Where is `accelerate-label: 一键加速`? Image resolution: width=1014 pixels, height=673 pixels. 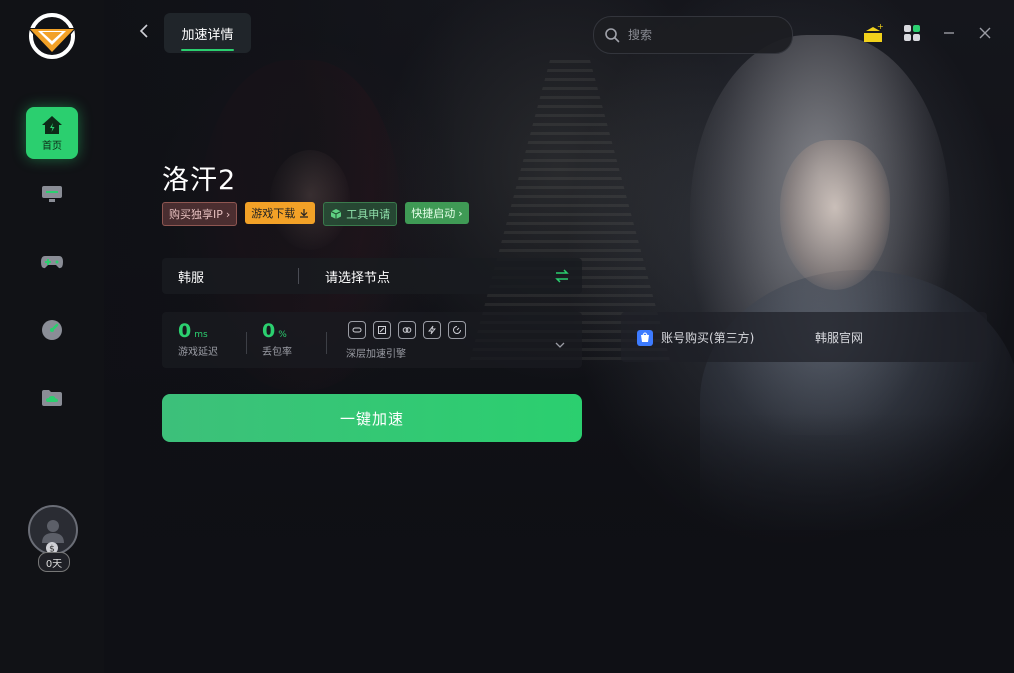 accelerate-label: 一键加速 is located at coordinates (371, 418).